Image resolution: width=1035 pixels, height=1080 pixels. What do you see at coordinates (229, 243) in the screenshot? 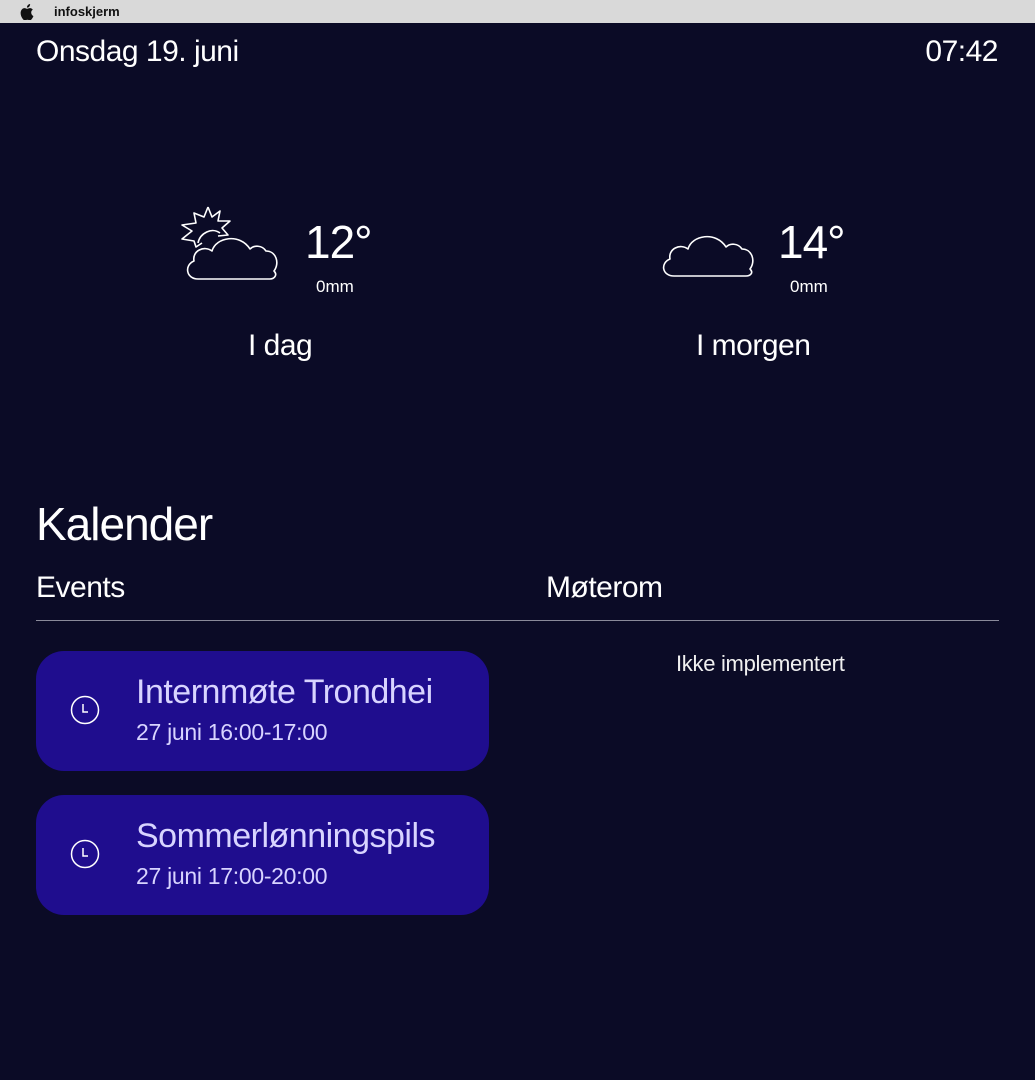
I see `partly-sunny-icon` at bounding box center [229, 243].